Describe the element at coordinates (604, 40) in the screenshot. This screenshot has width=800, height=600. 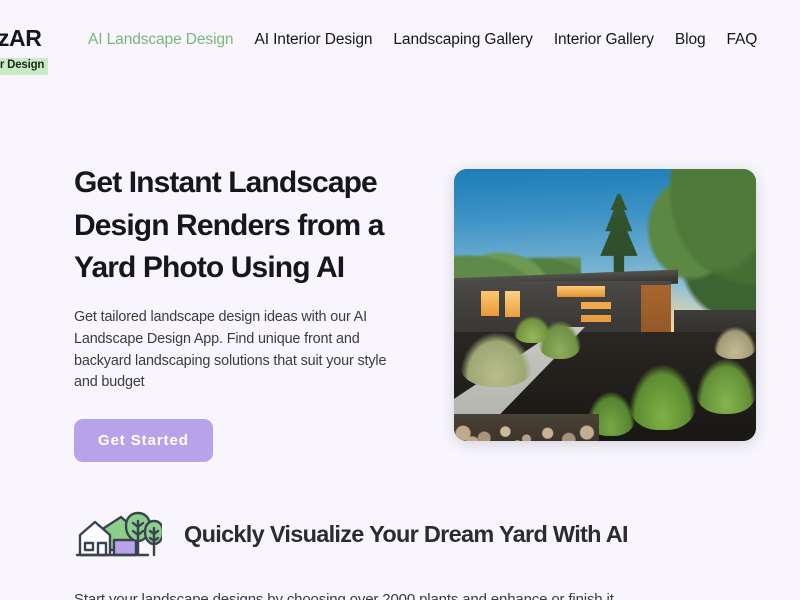
I see `nav-link-interior-gallery: Interior Gallery` at that location.